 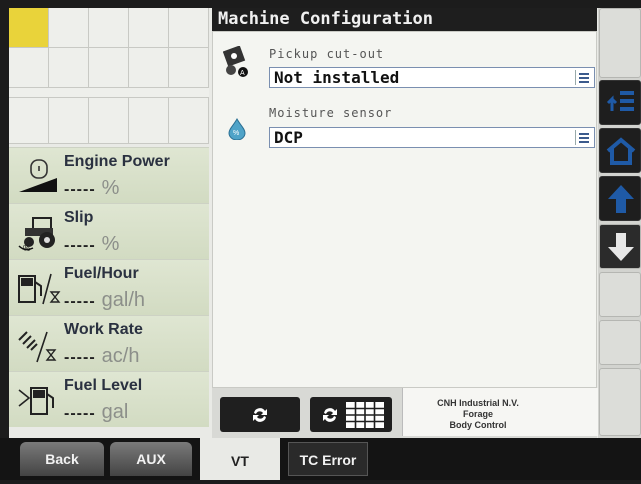 I want to click on brand-block: CNH Industrial N.V. Forage Body Control, so click(x=500, y=412).